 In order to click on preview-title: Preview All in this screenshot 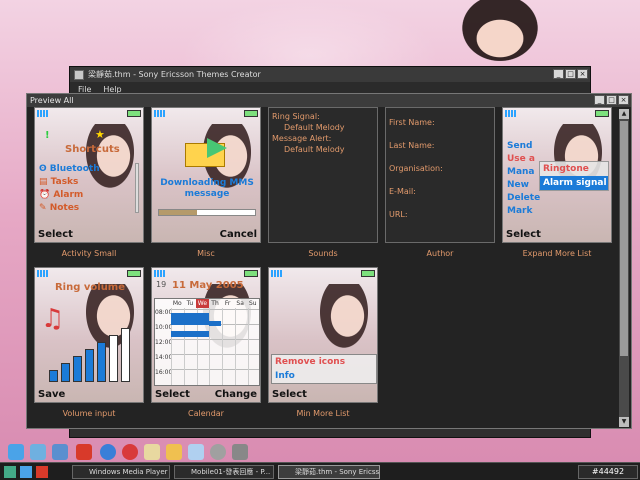, I will do `click(52, 100)`.